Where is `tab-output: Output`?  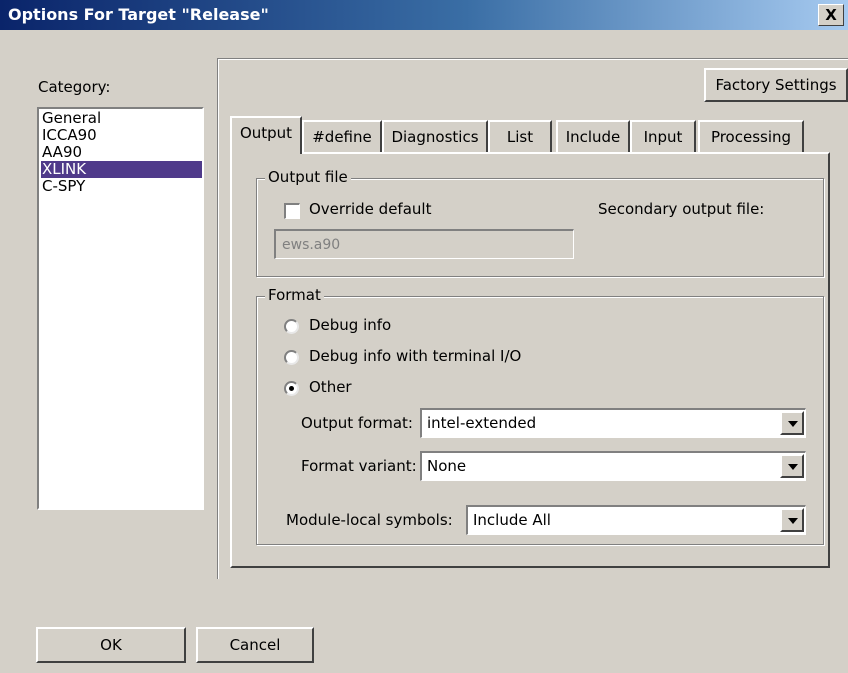
tab-output: Output is located at coordinates (266, 135).